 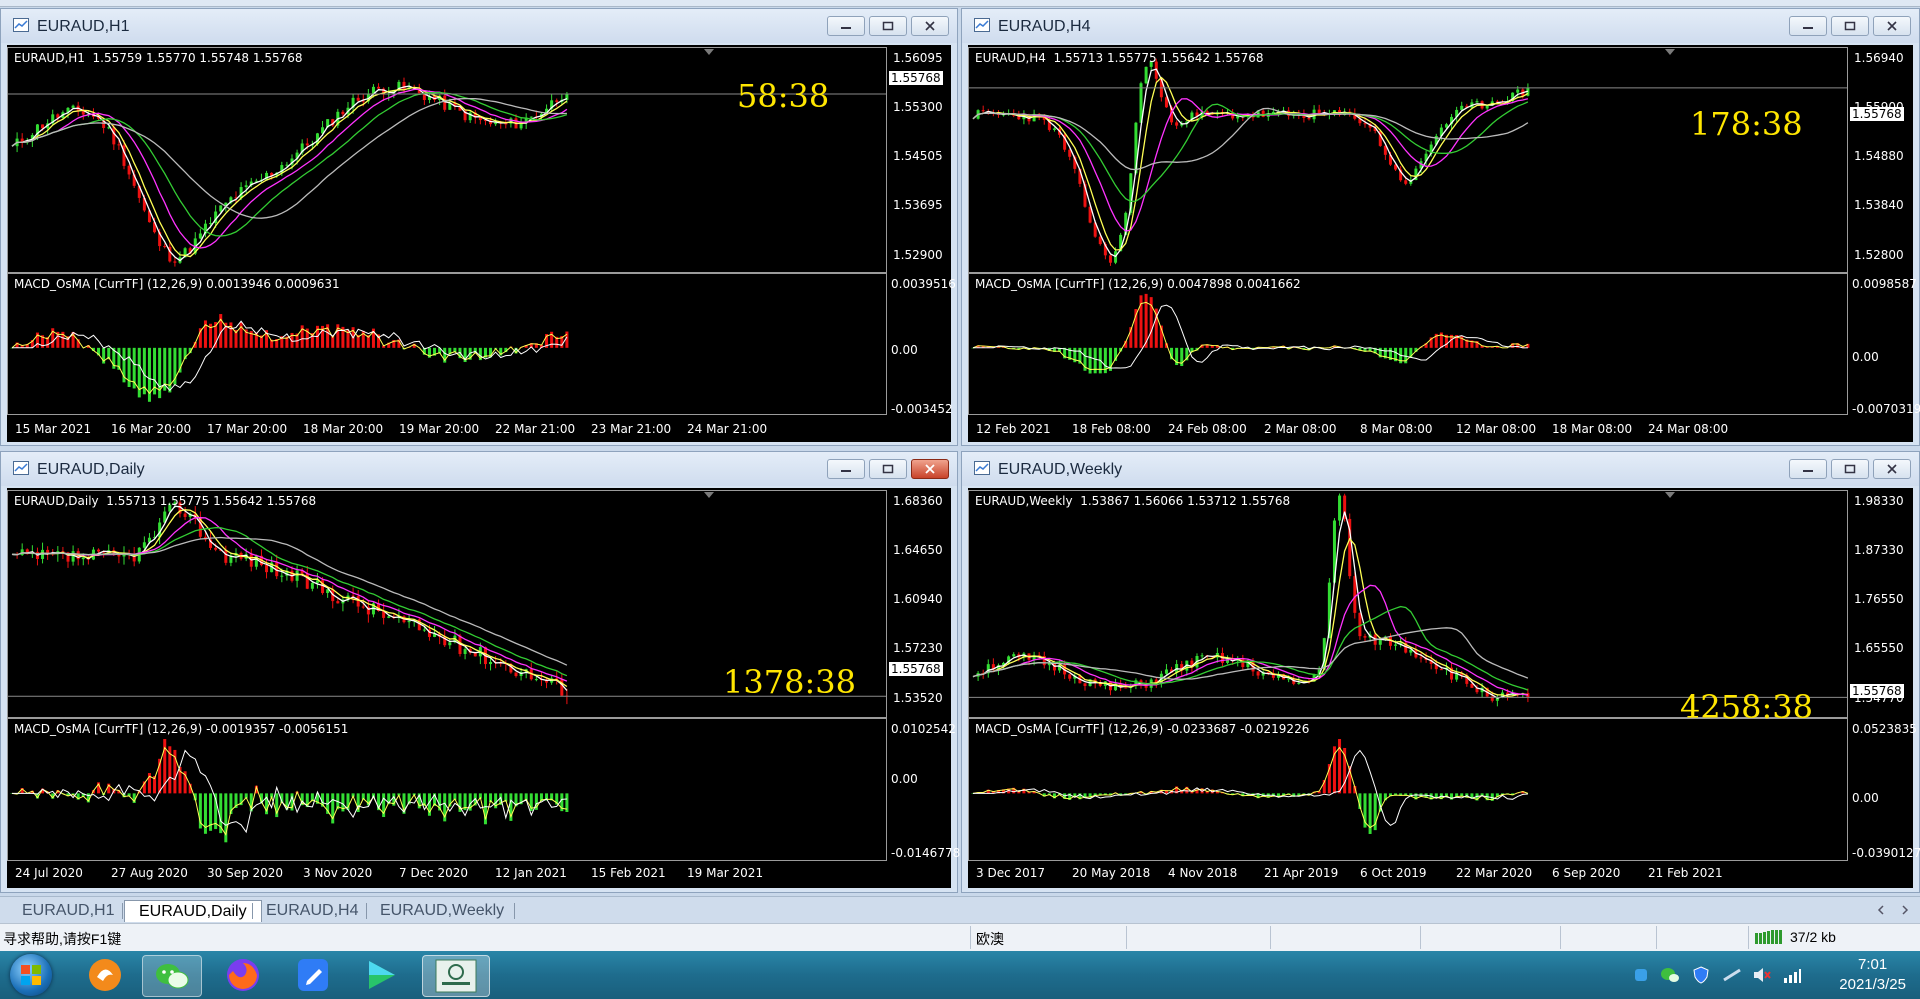 I want to click on scroll-right-icon, so click(x=1905, y=910).